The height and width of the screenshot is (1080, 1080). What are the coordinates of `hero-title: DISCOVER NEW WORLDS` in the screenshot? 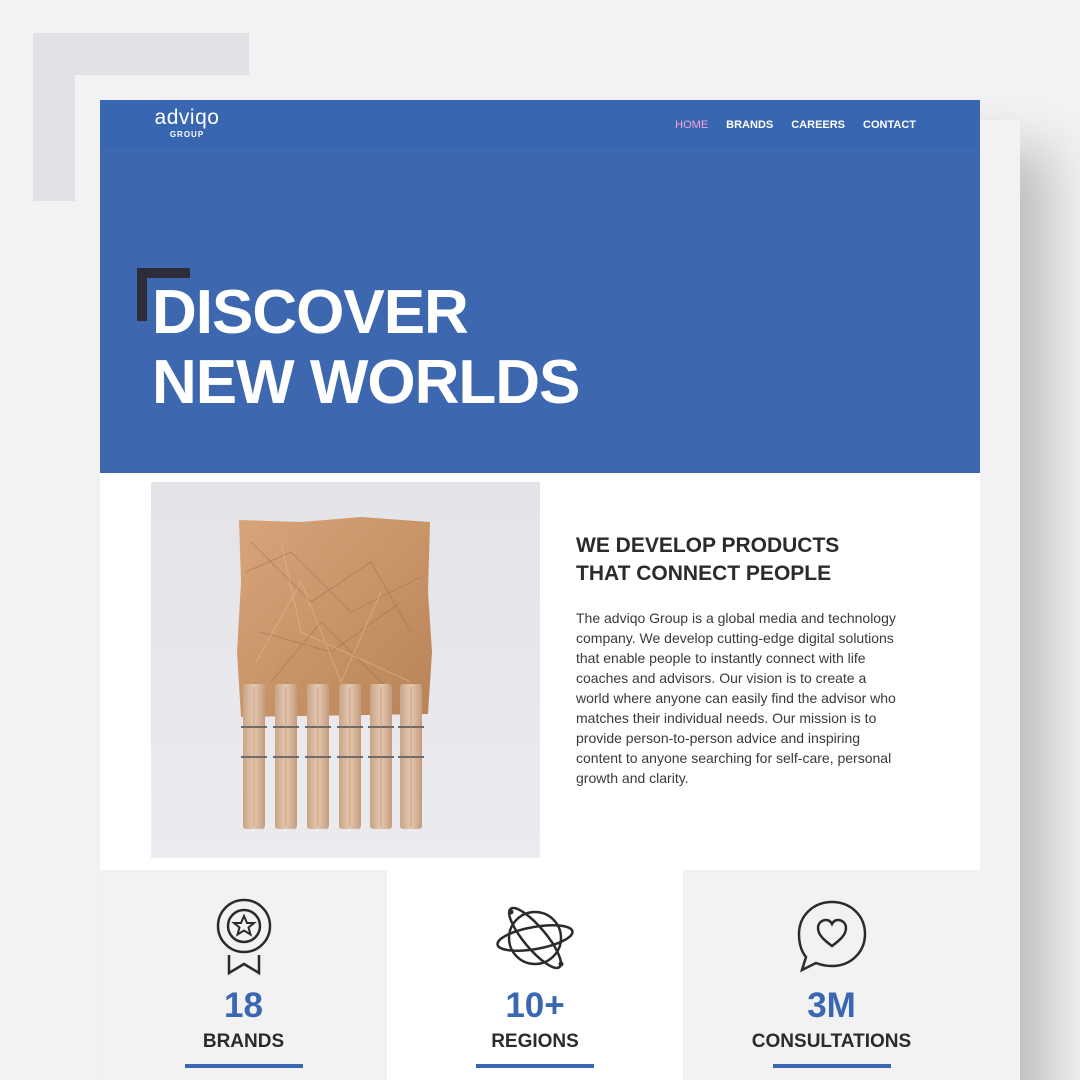 It's located at (366, 348).